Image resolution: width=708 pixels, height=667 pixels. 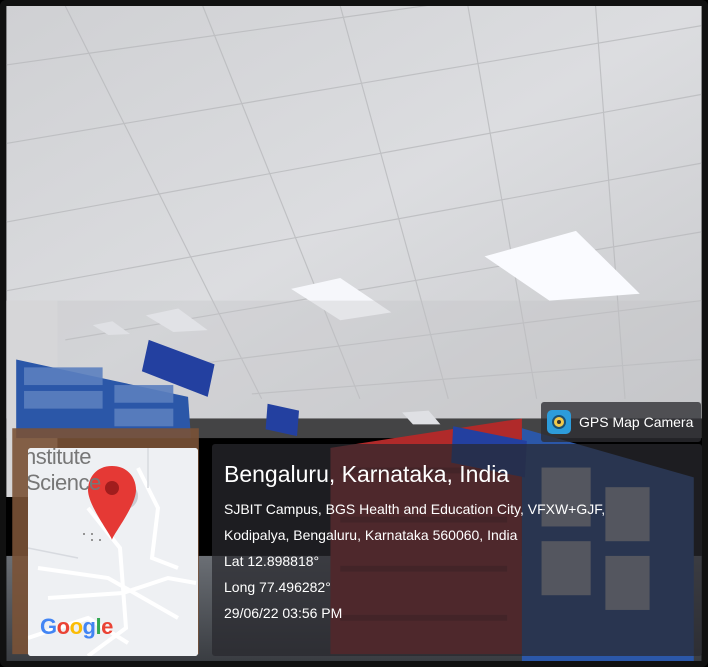 What do you see at coordinates (64, 482) in the screenshot?
I see `map-place-label: Science` at bounding box center [64, 482].